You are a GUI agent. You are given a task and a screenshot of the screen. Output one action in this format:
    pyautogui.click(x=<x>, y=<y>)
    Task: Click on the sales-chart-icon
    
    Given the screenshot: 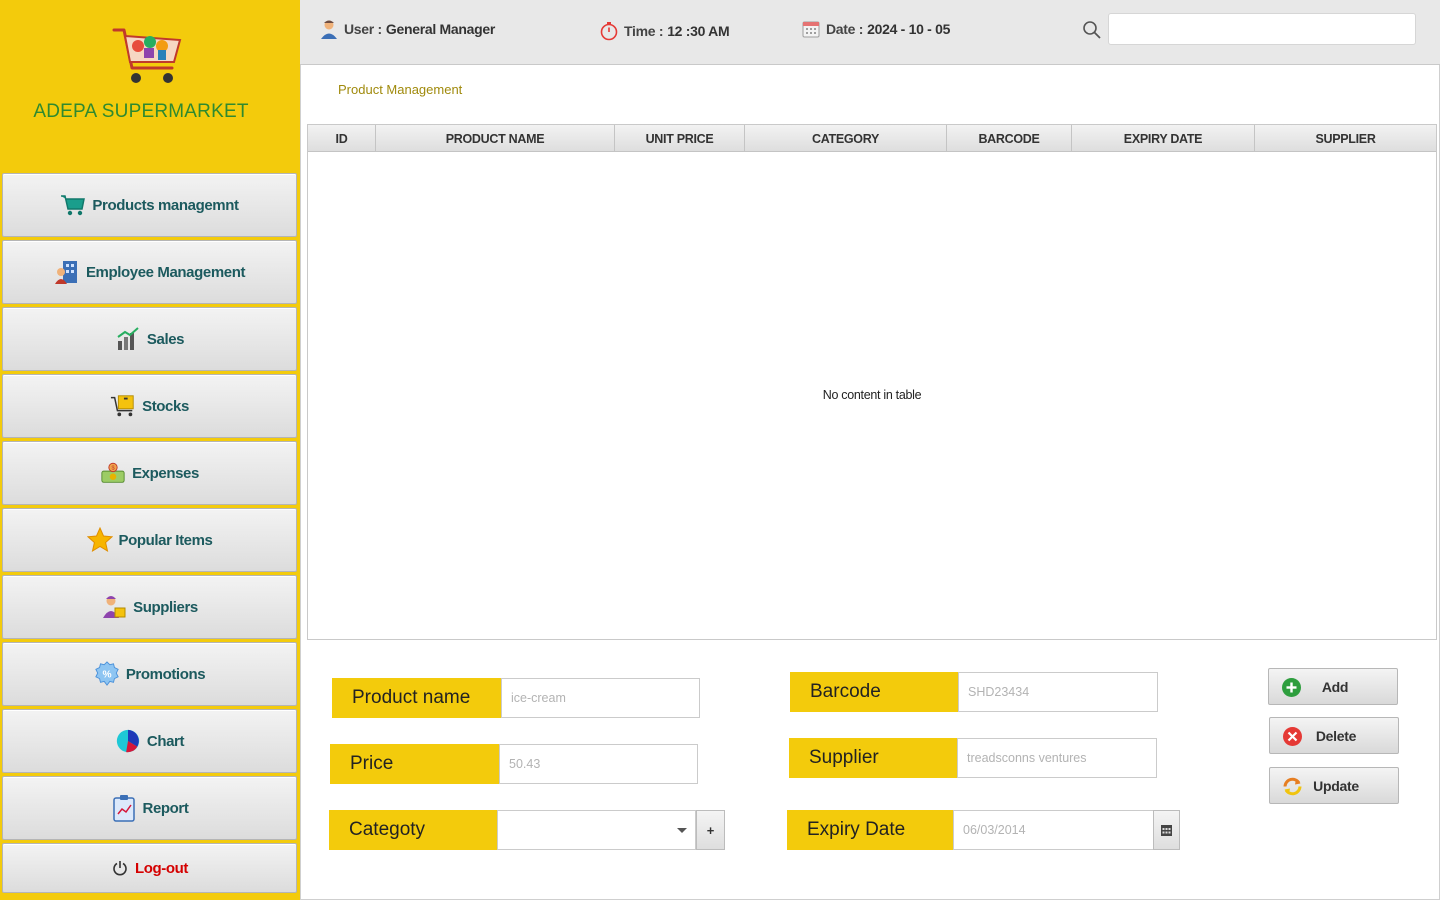 What is the action you would take?
    pyautogui.click(x=128, y=339)
    